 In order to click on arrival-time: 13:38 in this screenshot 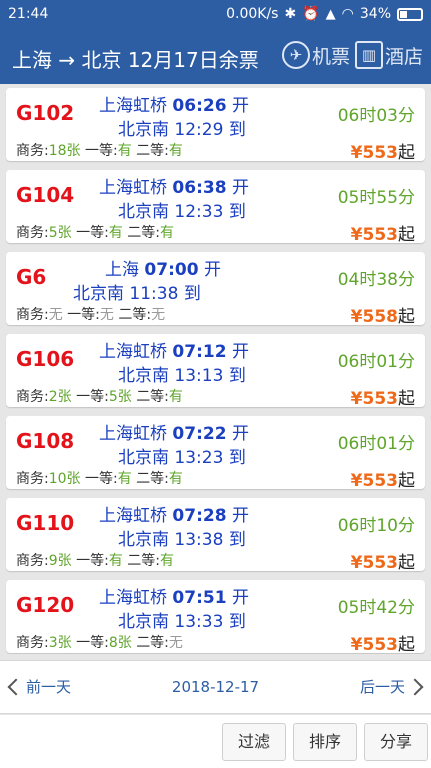, I will do `click(199, 540)`.